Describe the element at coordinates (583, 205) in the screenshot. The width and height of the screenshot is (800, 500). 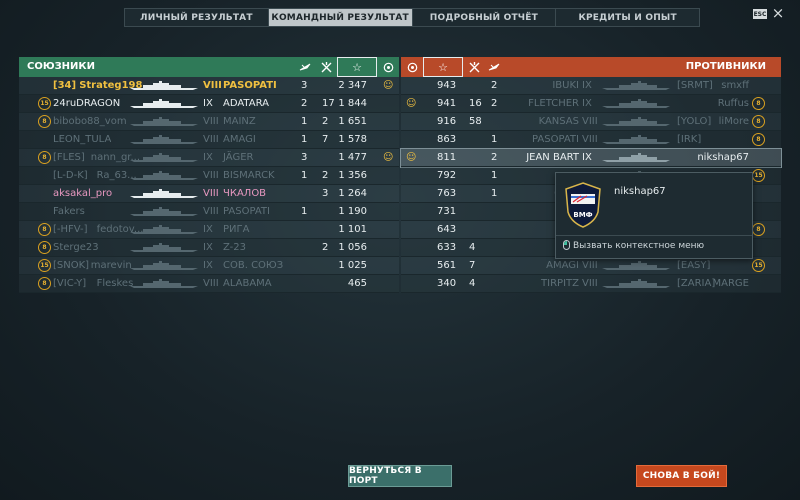
I see `clan-shield-icon: ВМФ` at that location.